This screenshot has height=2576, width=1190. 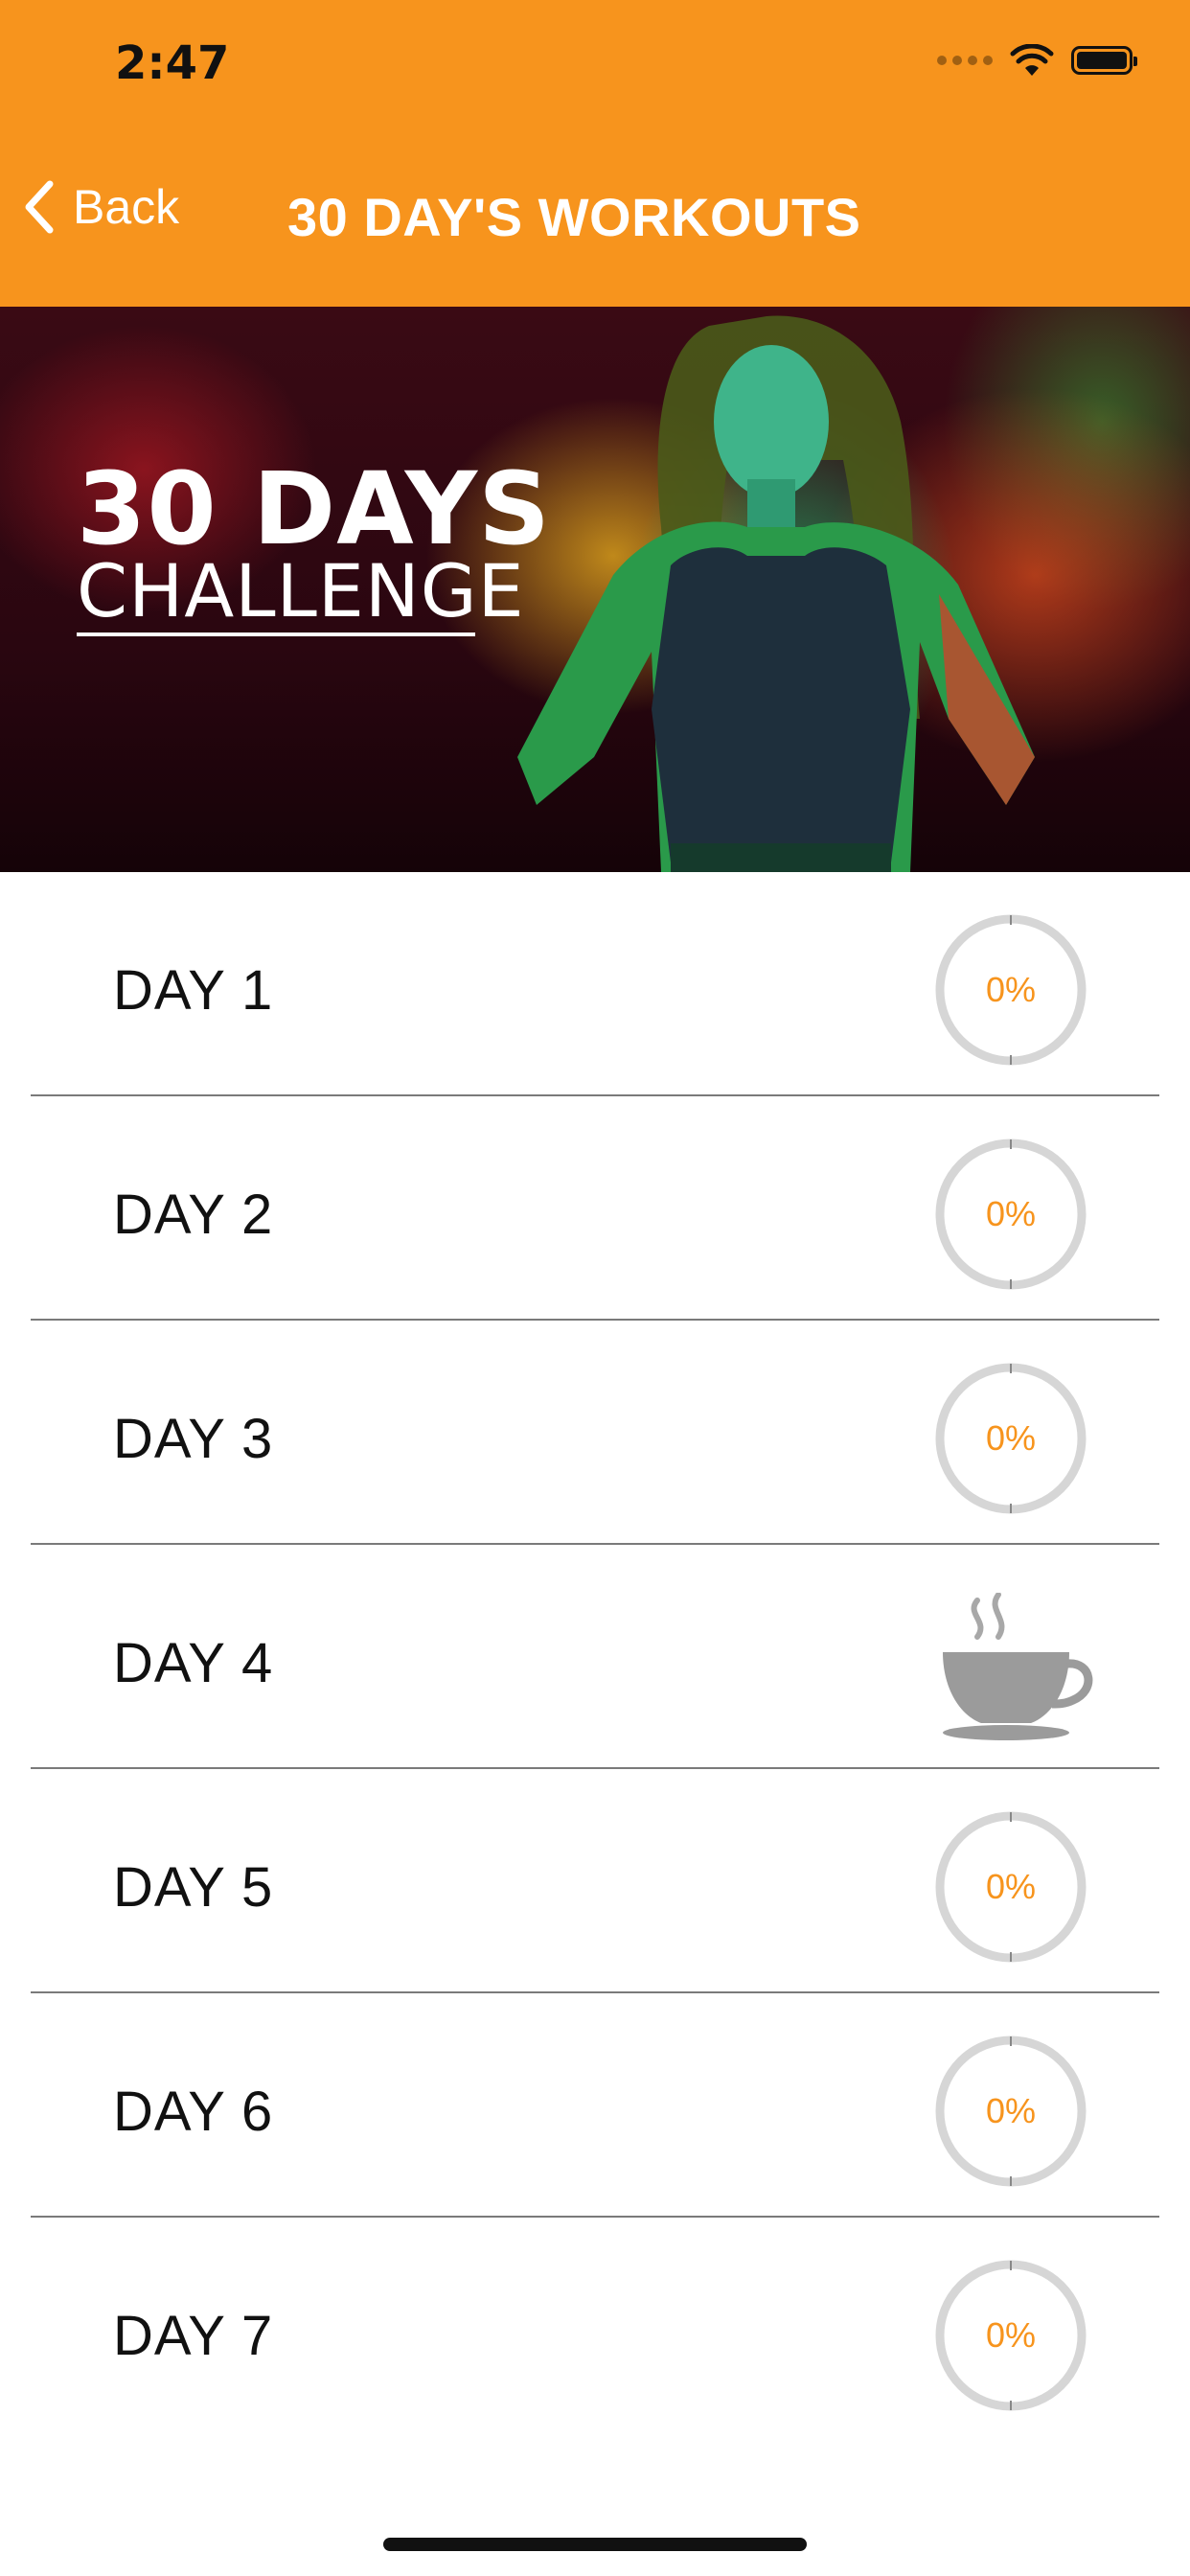 I want to click on back-label: Back, so click(x=127, y=207).